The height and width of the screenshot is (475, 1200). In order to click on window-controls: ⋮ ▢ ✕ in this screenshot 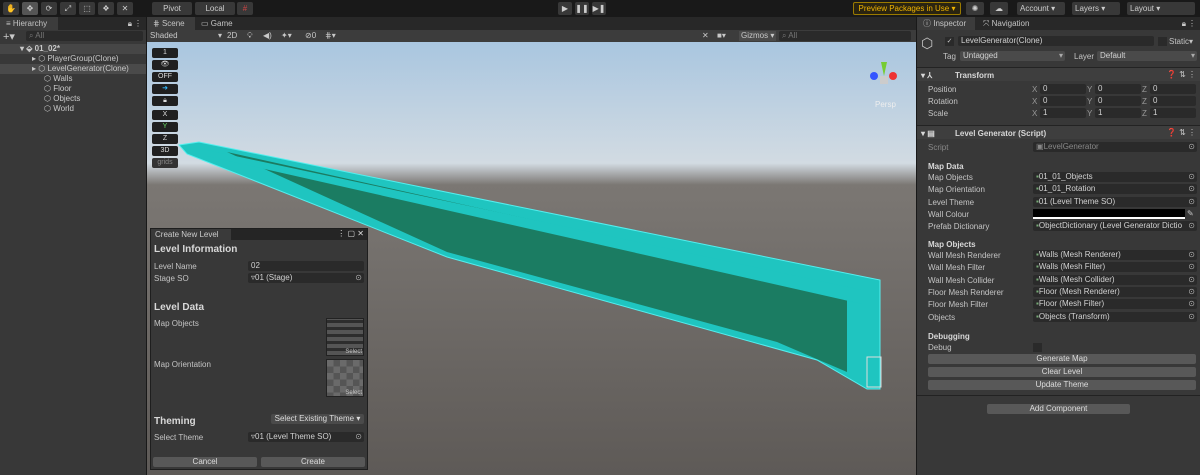, I will do `click(350, 233)`.